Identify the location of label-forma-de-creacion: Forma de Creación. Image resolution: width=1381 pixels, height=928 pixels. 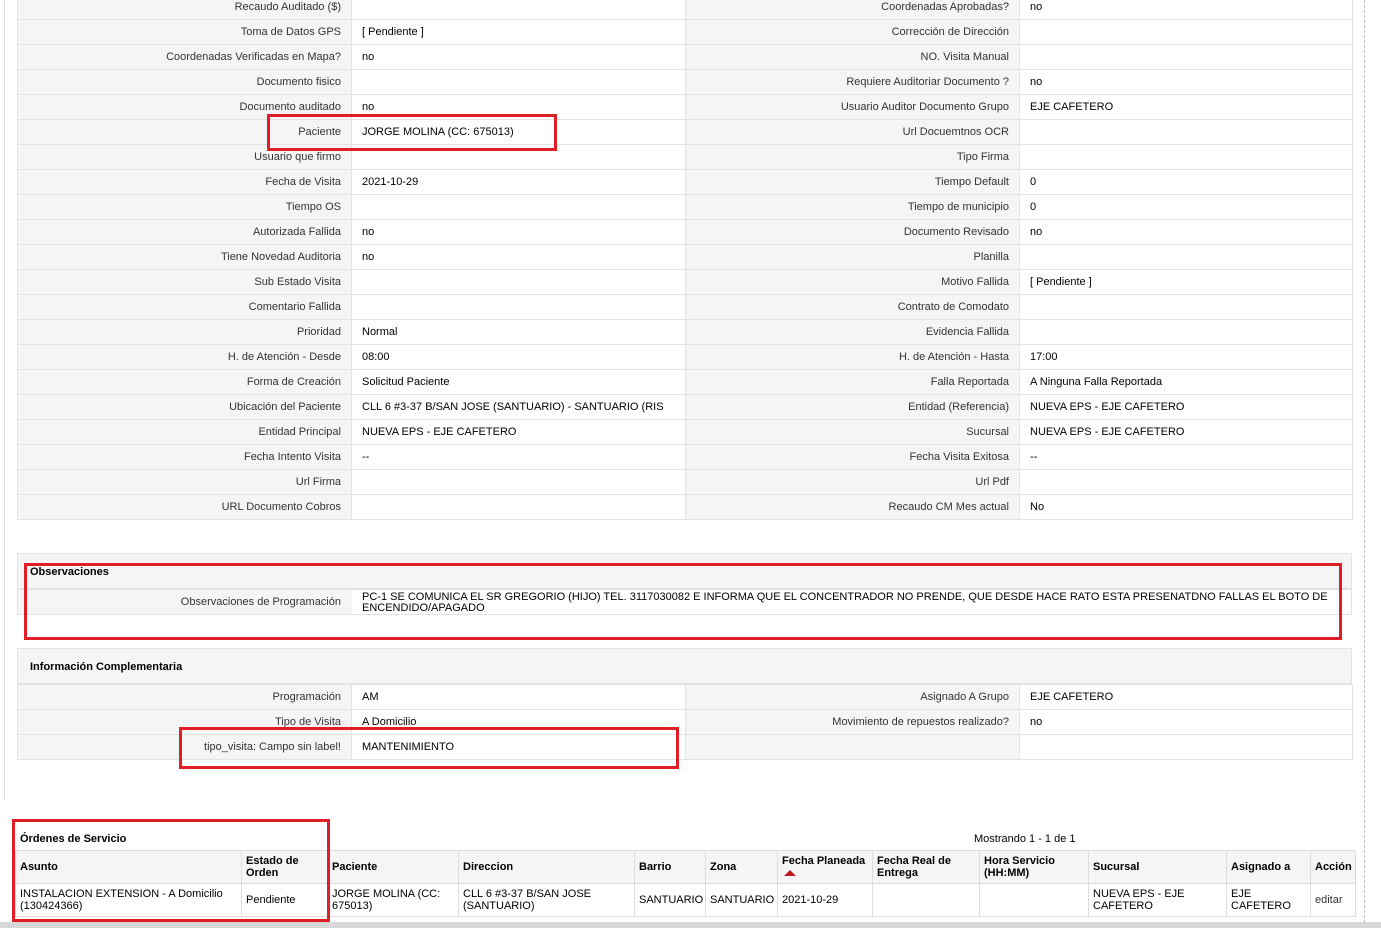
(184, 382).